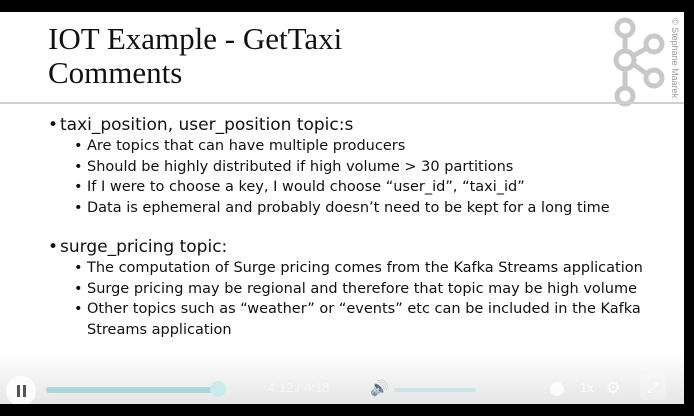  Describe the element at coordinates (379, 388) in the screenshot. I see `volume-icon: 🔊` at that location.